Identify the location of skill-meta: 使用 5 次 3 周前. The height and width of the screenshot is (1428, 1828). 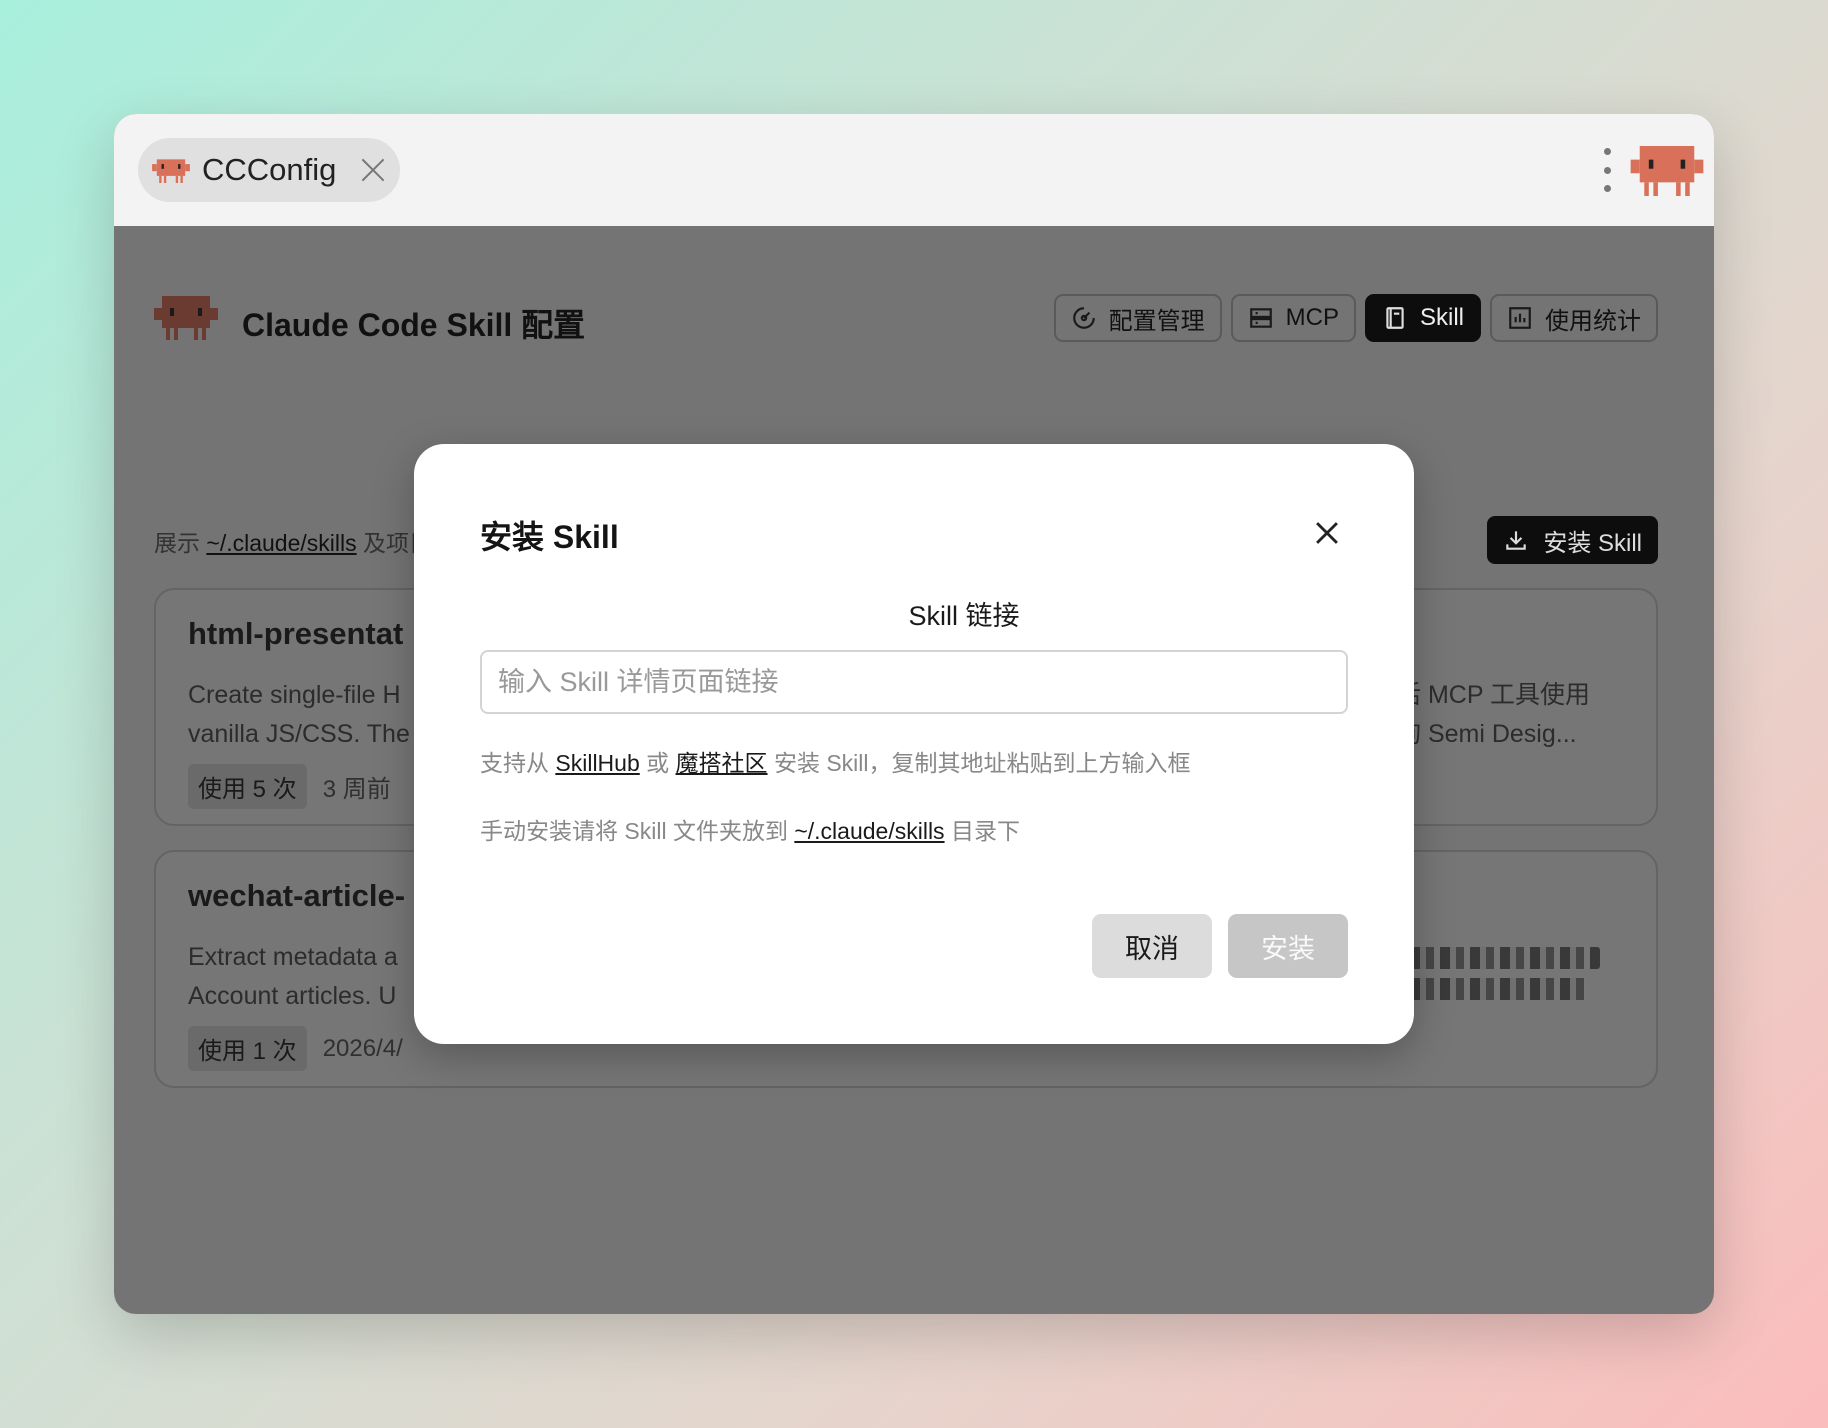
(289, 786).